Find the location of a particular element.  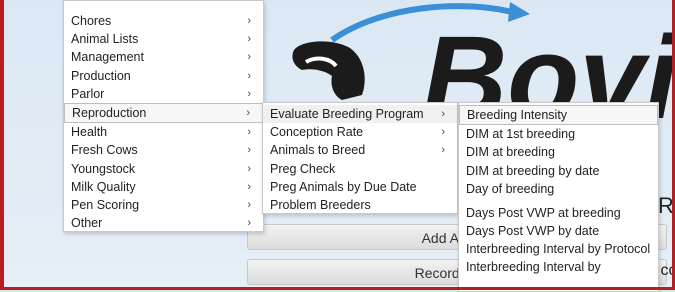

menu-item-youngstock: Youngstock › is located at coordinates (163, 169).